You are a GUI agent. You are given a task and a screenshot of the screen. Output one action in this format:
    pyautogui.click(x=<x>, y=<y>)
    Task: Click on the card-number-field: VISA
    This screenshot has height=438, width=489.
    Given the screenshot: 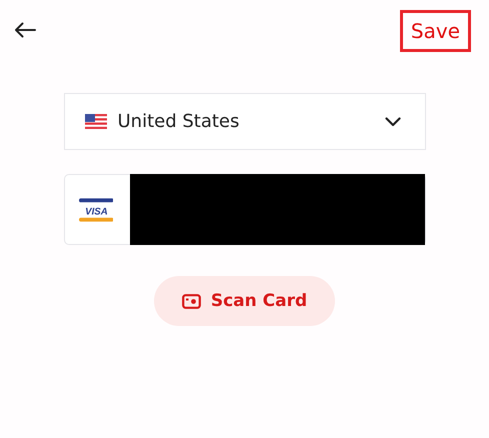 What is the action you would take?
    pyautogui.click(x=245, y=209)
    